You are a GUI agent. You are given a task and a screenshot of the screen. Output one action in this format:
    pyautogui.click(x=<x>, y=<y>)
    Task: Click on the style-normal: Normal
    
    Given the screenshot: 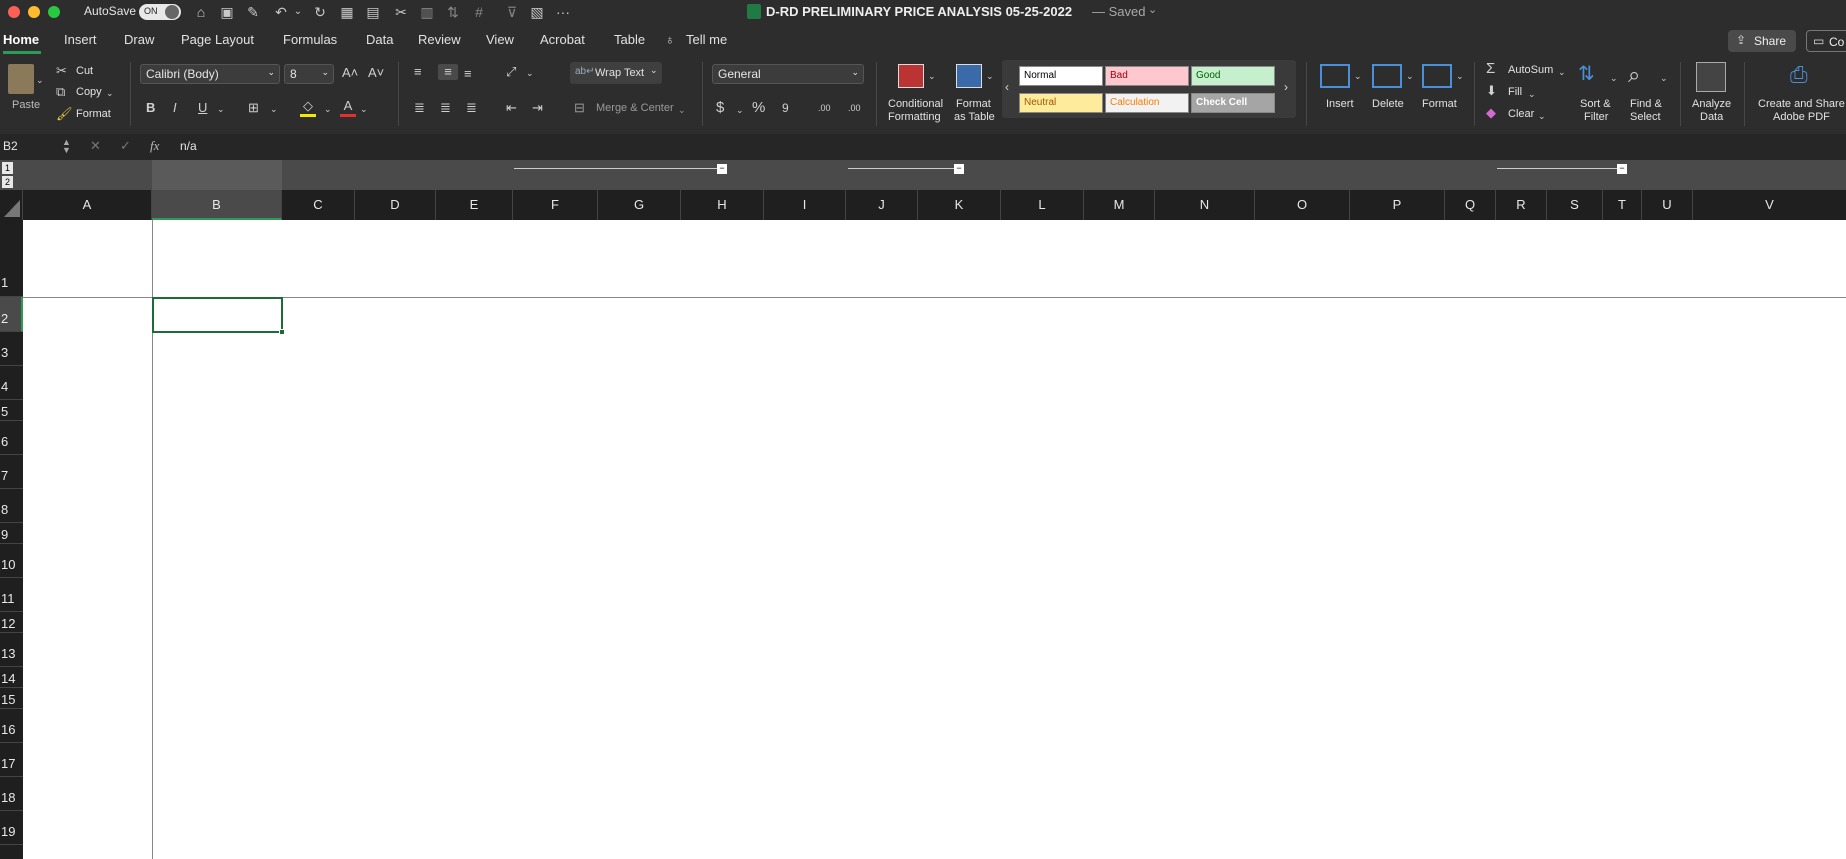 What is the action you would take?
    pyautogui.click(x=1061, y=76)
    